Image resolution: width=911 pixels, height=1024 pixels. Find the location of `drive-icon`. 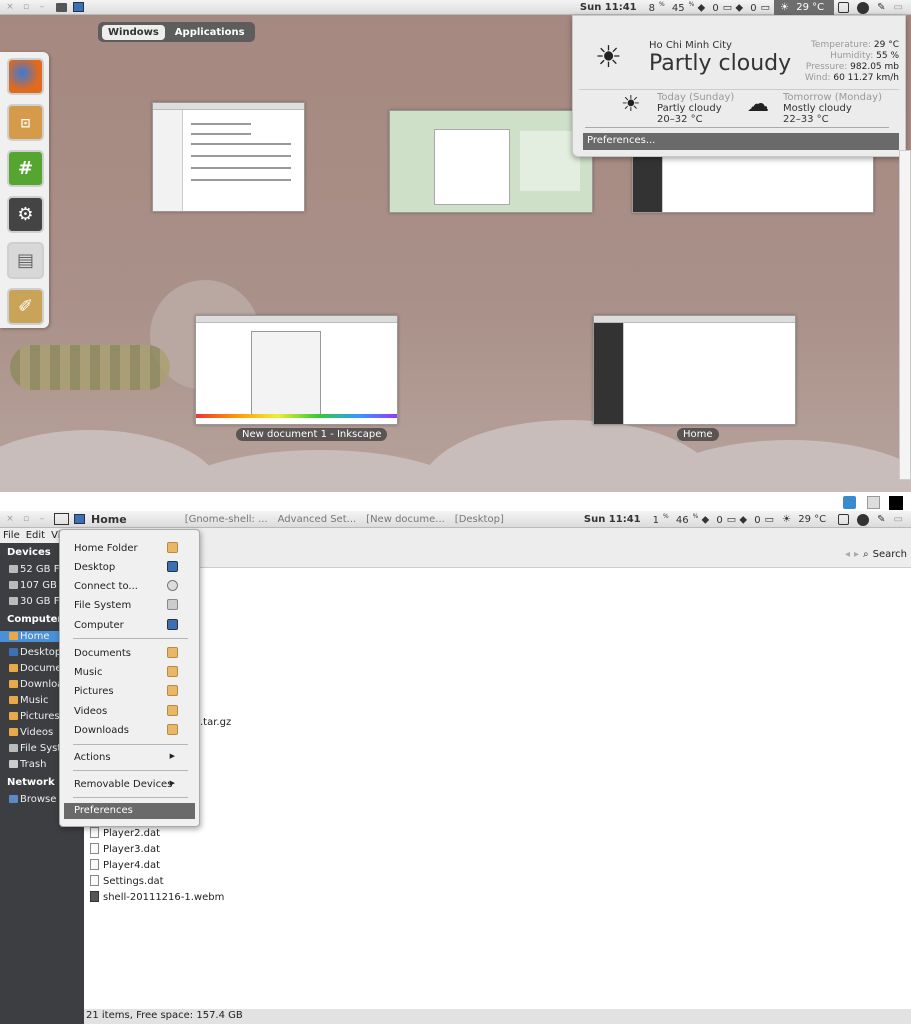

drive-icon is located at coordinates (172, 604).